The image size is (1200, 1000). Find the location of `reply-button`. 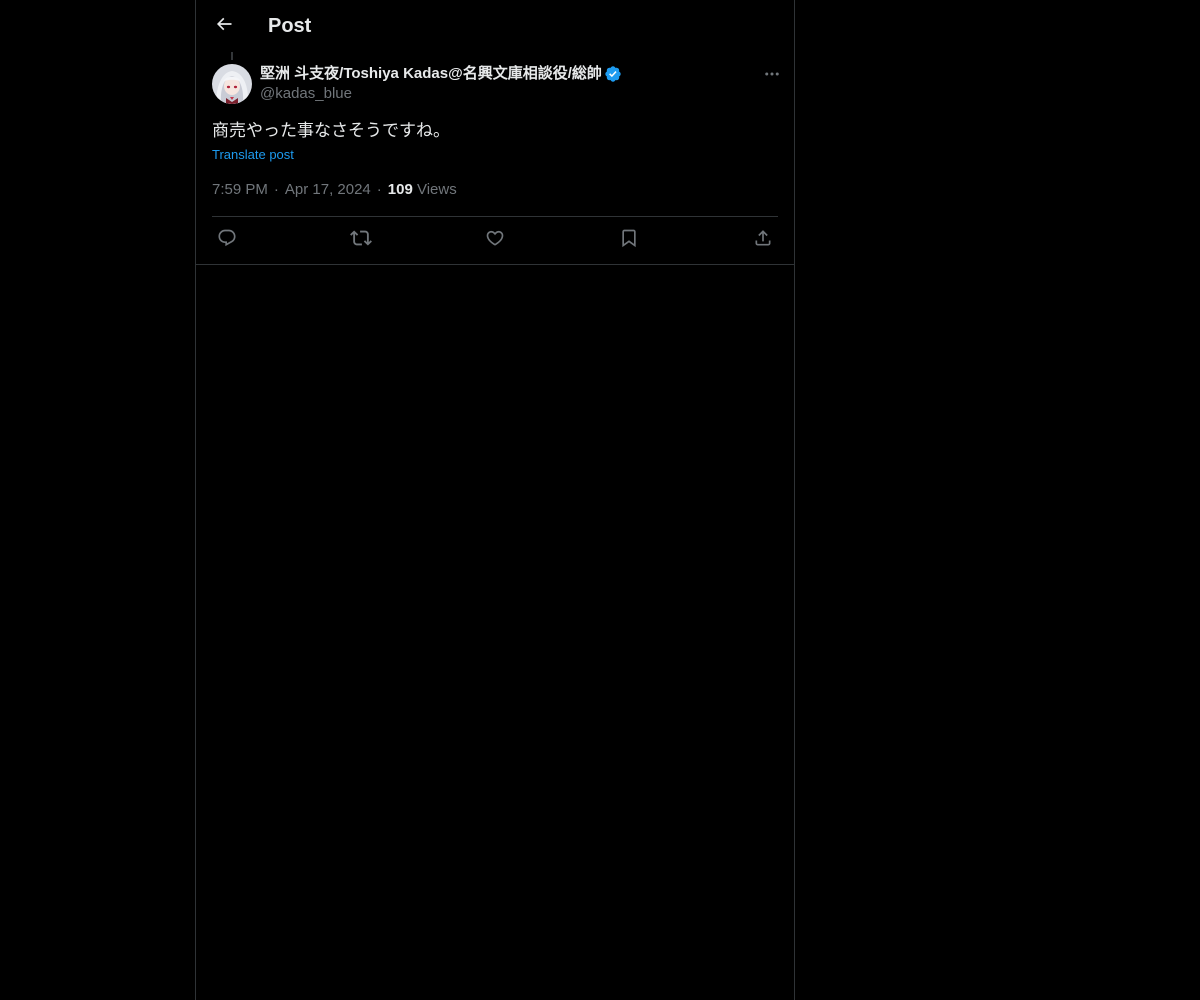

reply-button is located at coordinates (227, 241).